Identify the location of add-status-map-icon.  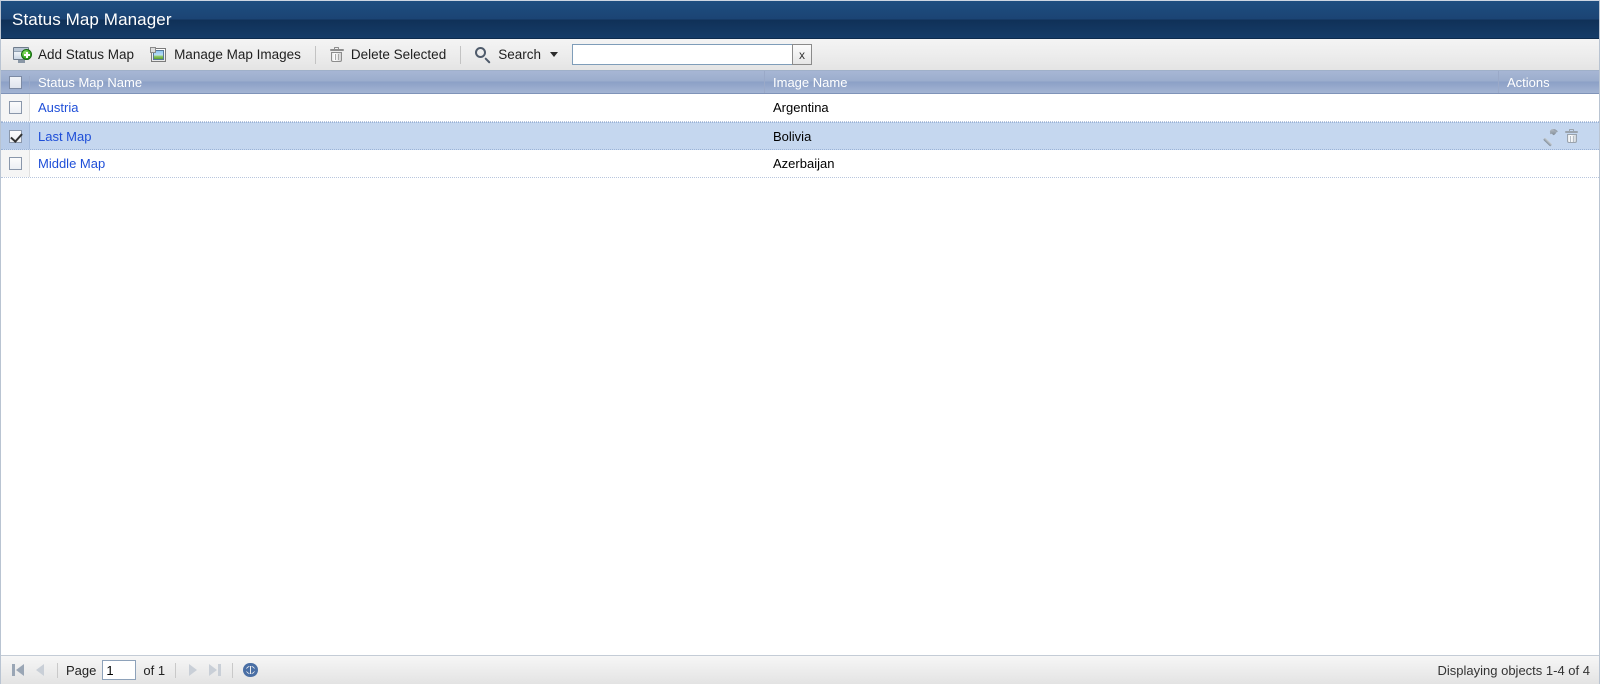
(22, 54).